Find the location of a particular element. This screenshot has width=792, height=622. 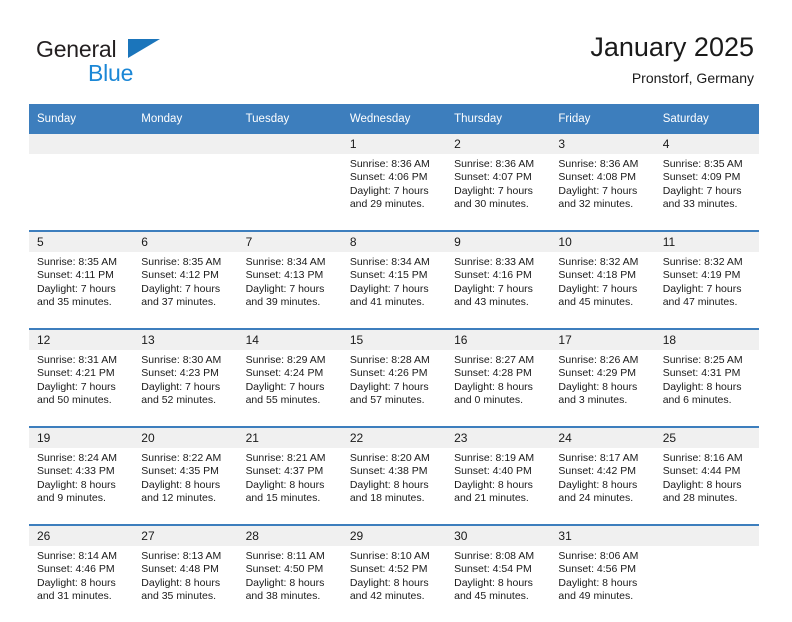

day-detail-line: Sunrise: 8:14 AM is located at coordinates (77, 556).